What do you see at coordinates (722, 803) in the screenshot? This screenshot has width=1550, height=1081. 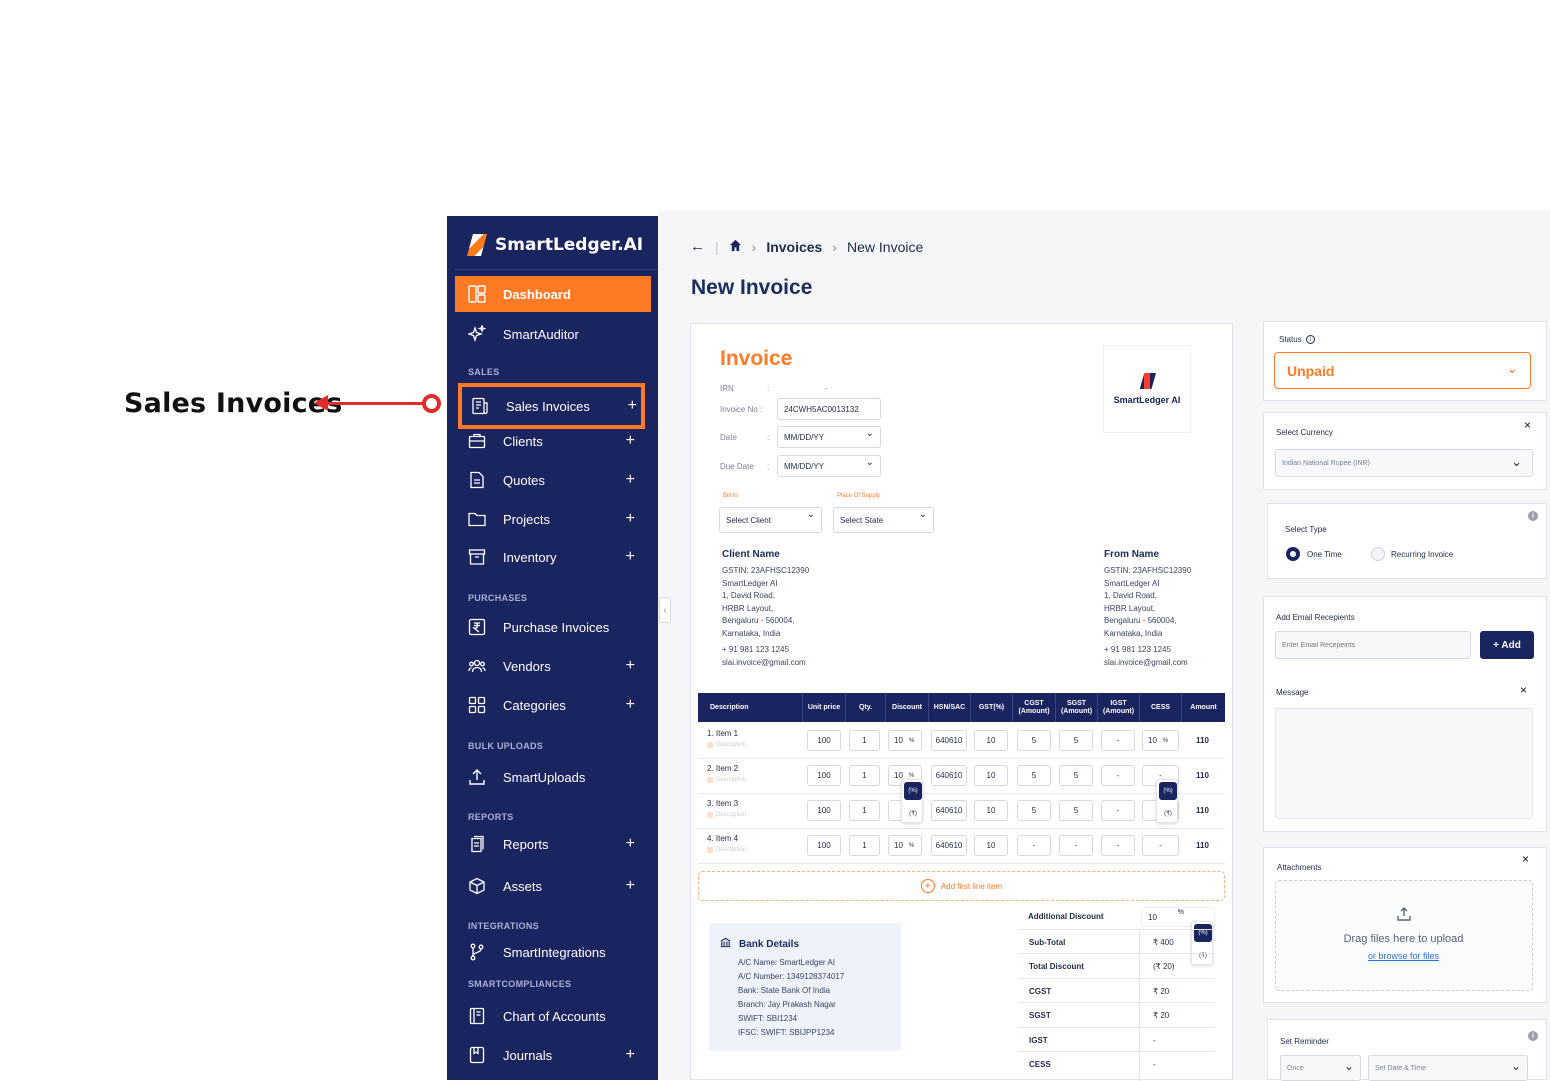 I see `item-name: 3. Item 3` at bounding box center [722, 803].